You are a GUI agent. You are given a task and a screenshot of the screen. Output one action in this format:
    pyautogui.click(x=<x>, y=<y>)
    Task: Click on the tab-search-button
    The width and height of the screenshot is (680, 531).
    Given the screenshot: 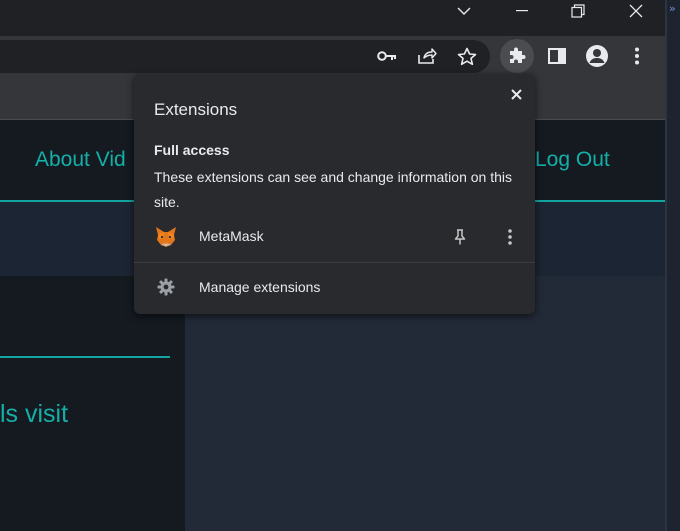 What is the action you would take?
    pyautogui.click(x=464, y=11)
    